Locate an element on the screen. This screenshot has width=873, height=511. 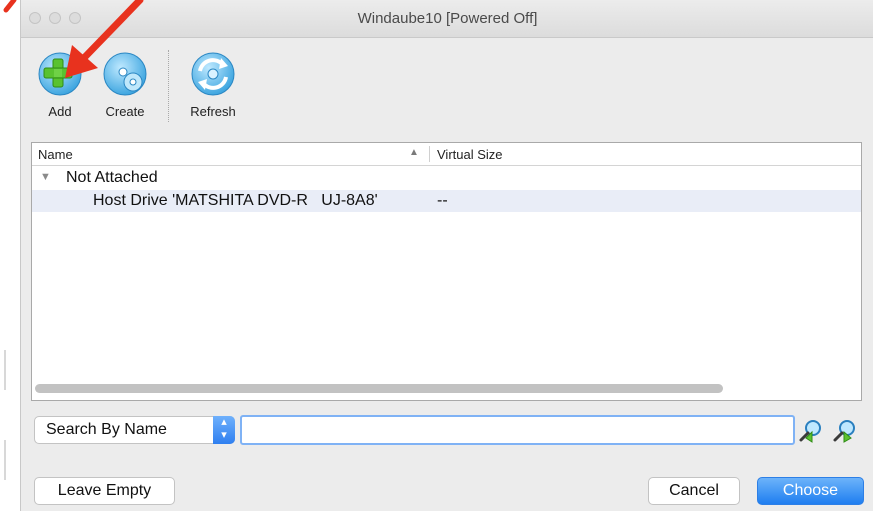
toolbar-separator is located at coordinates (168, 86).